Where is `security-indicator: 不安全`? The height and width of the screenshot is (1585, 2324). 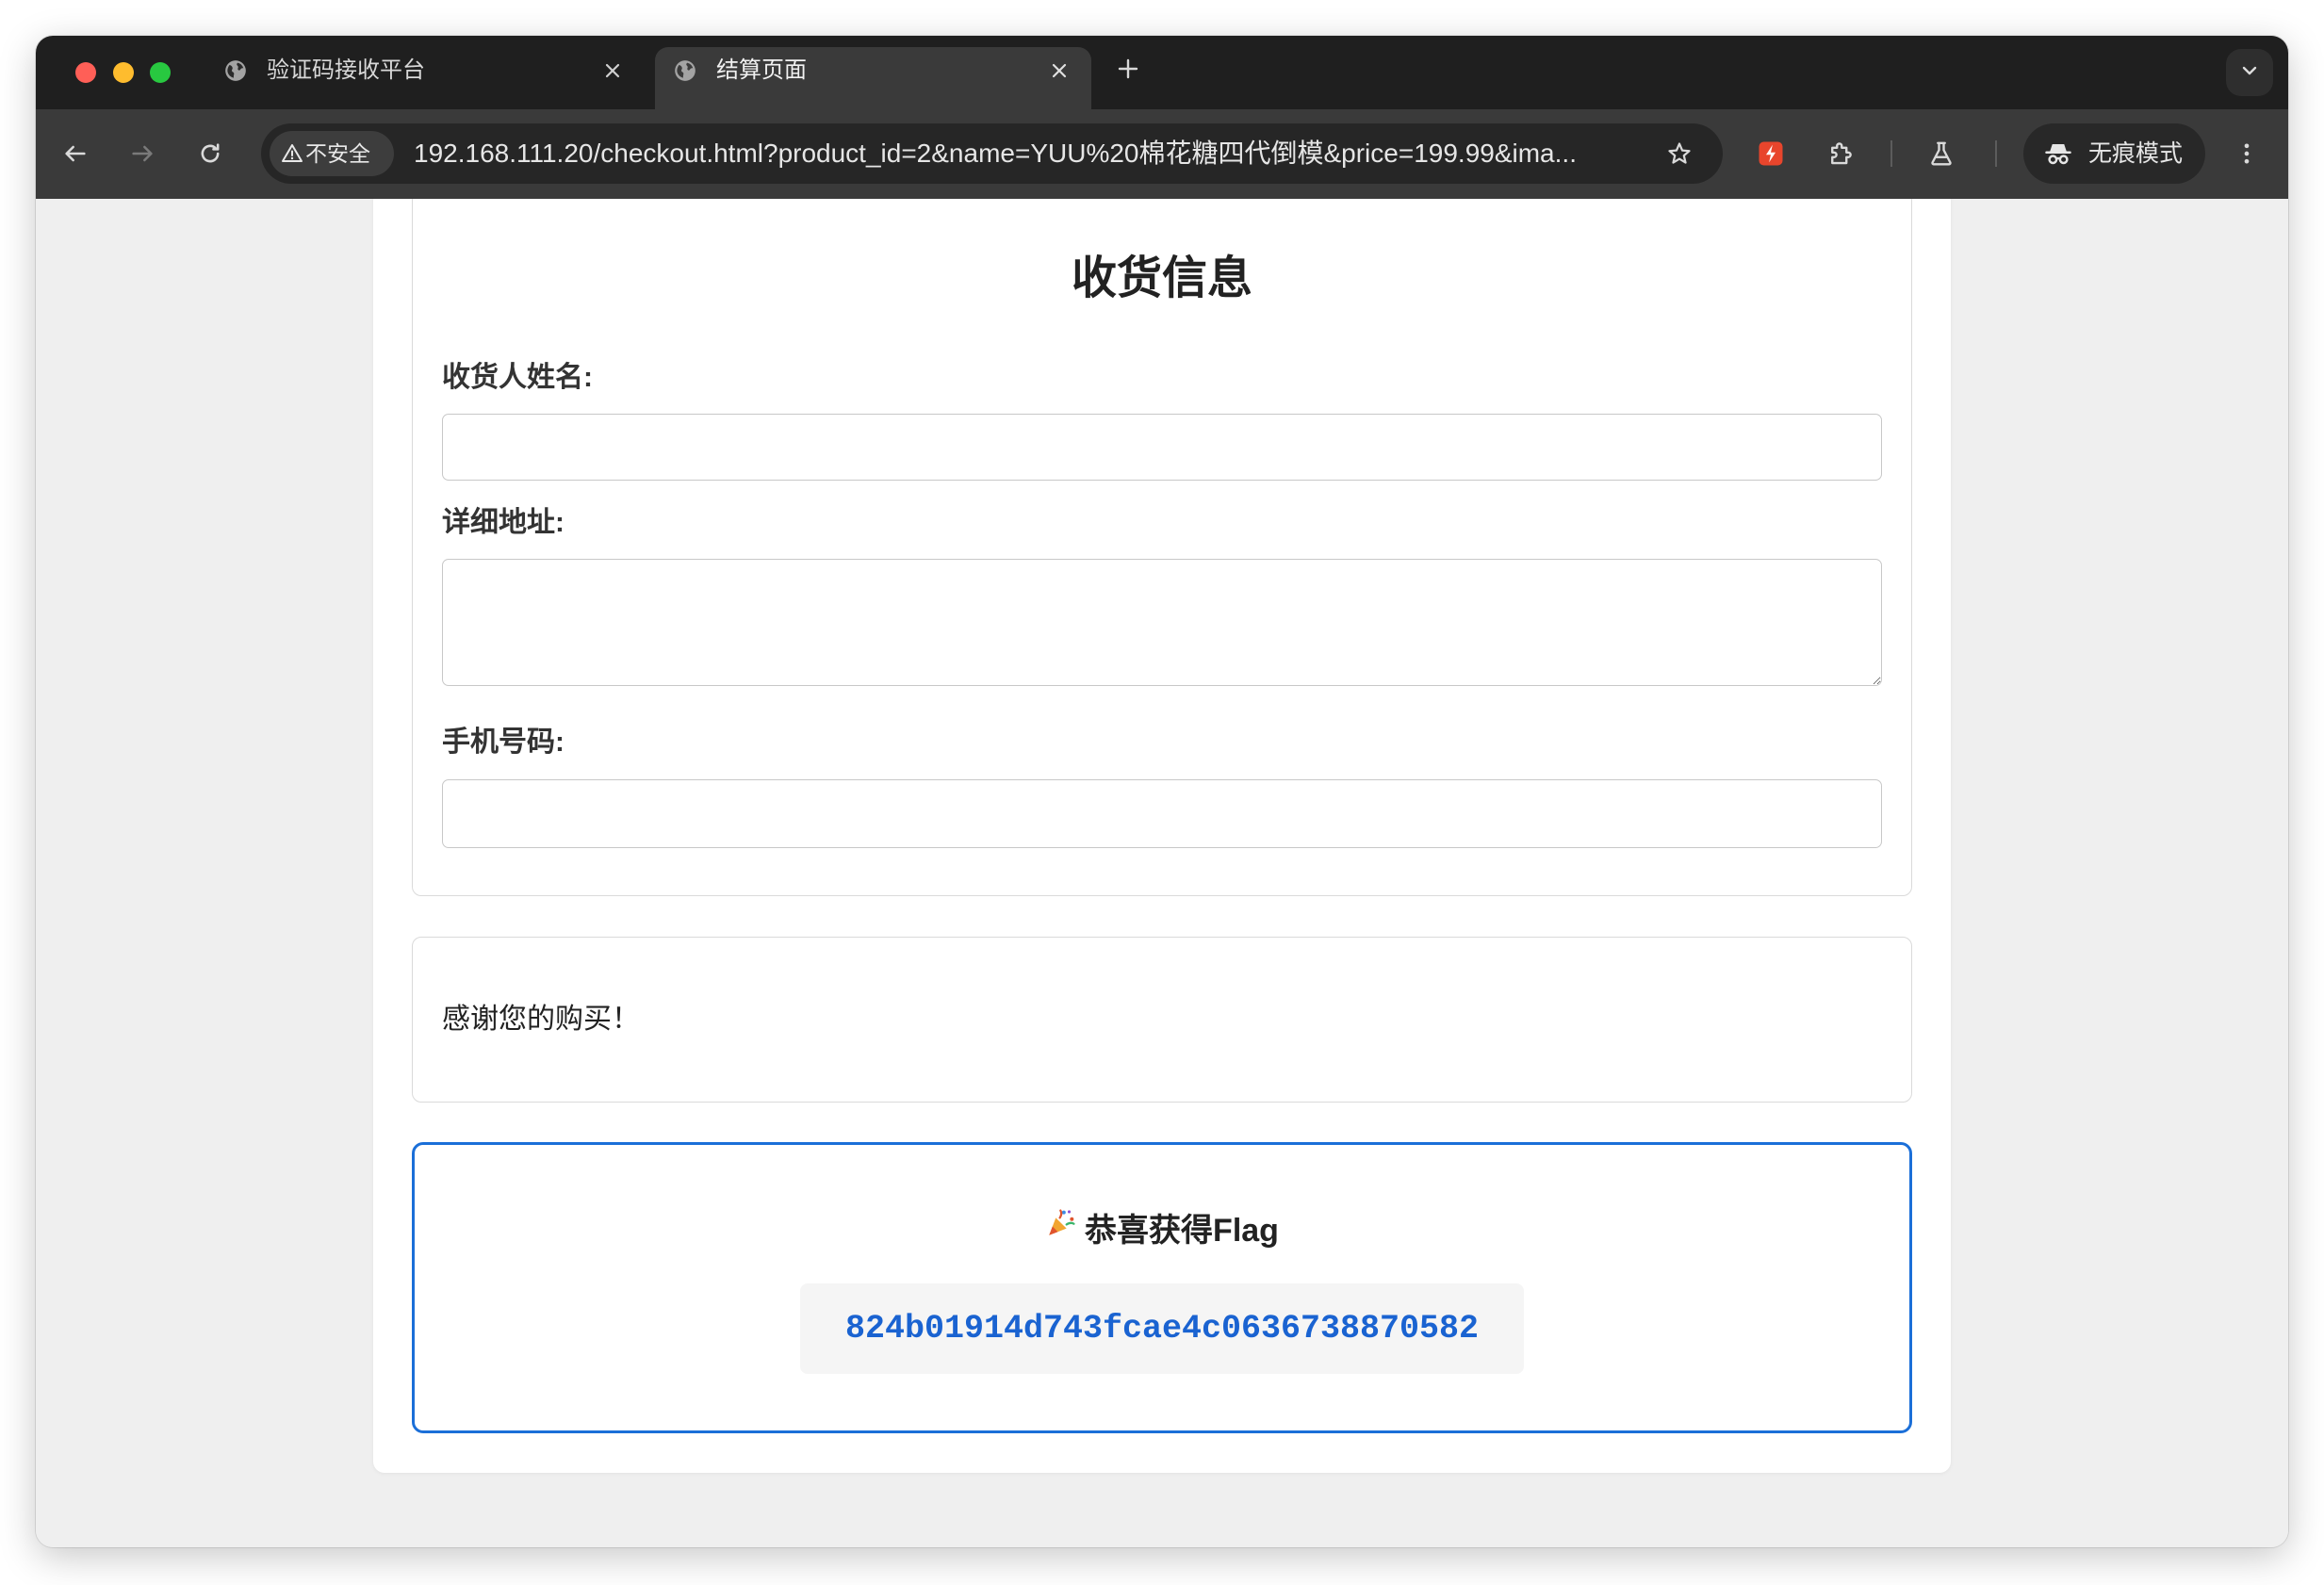
security-indicator: 不安全 is located at coordinates (332, 153).